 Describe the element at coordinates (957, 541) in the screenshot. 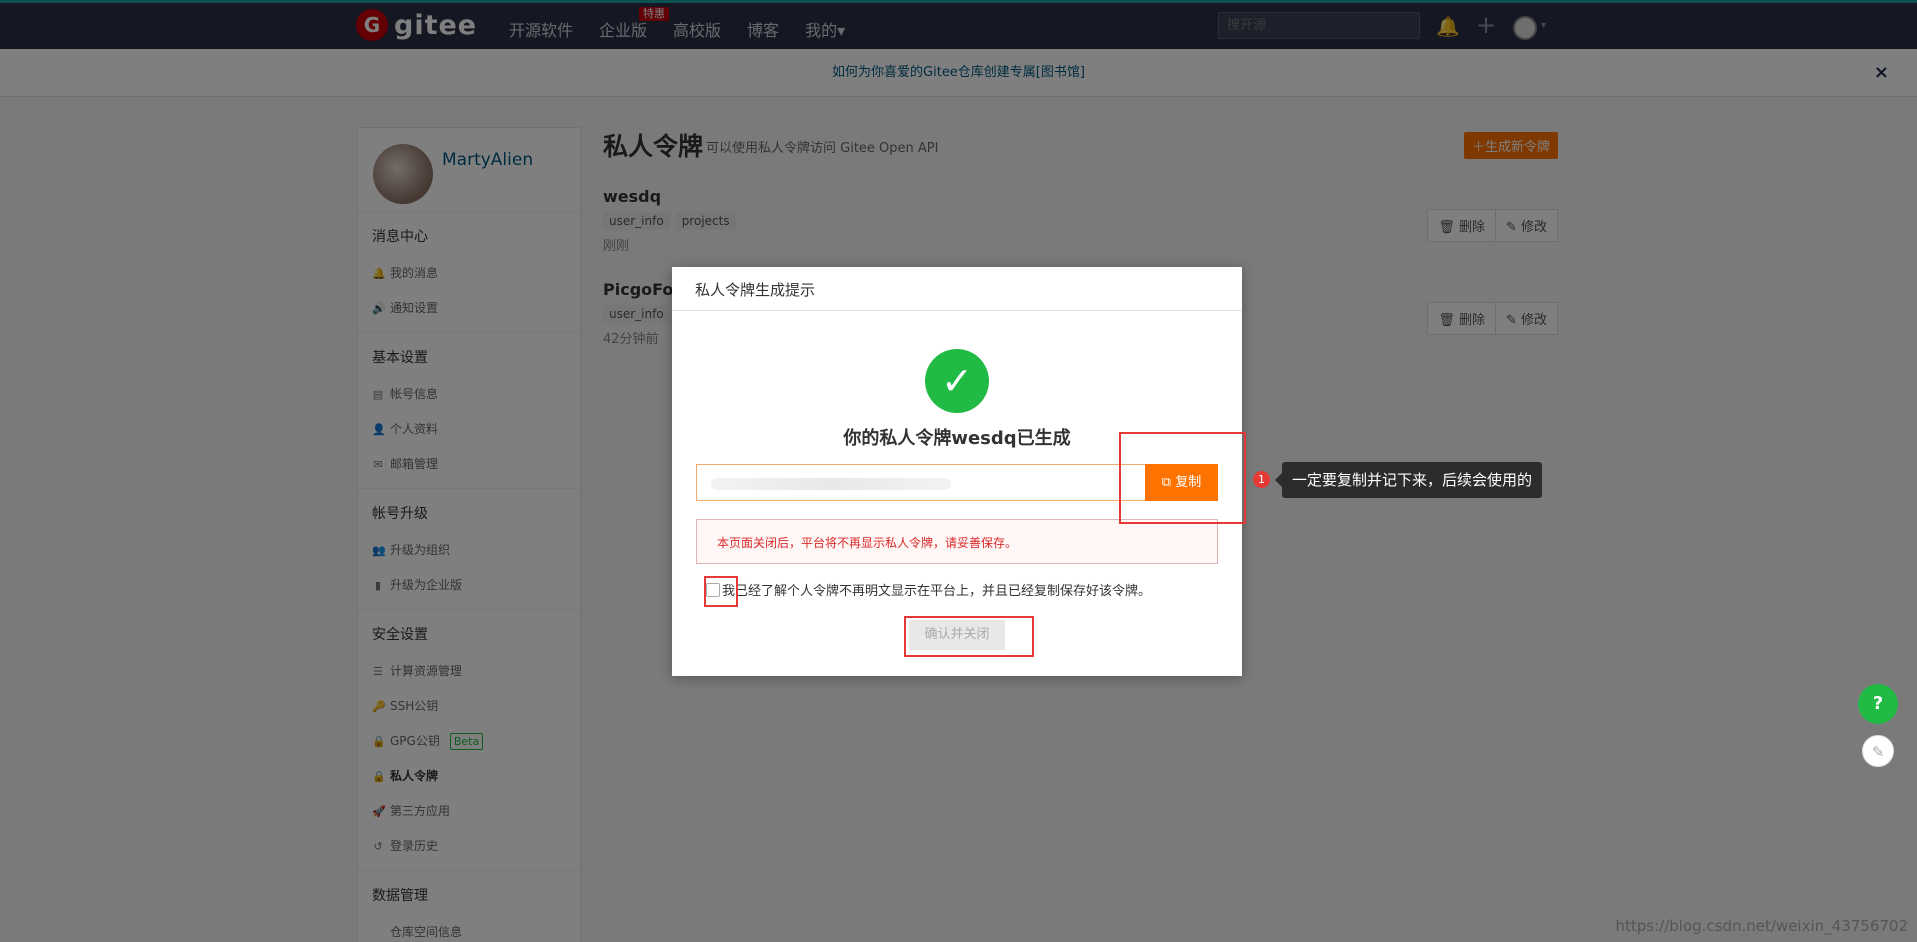

I see `warning-message: 本页面关闭后，平台将不再显示私人令牌，请妥善保存。` at that location.